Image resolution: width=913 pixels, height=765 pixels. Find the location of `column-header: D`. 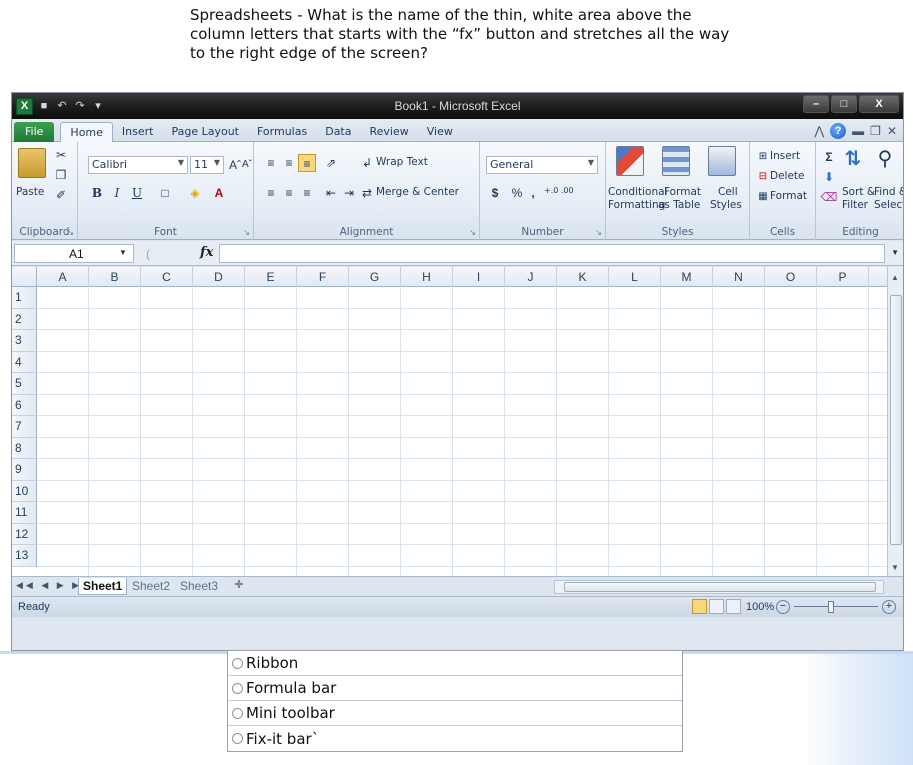

column-header: D is located at coordinates (219, 277).